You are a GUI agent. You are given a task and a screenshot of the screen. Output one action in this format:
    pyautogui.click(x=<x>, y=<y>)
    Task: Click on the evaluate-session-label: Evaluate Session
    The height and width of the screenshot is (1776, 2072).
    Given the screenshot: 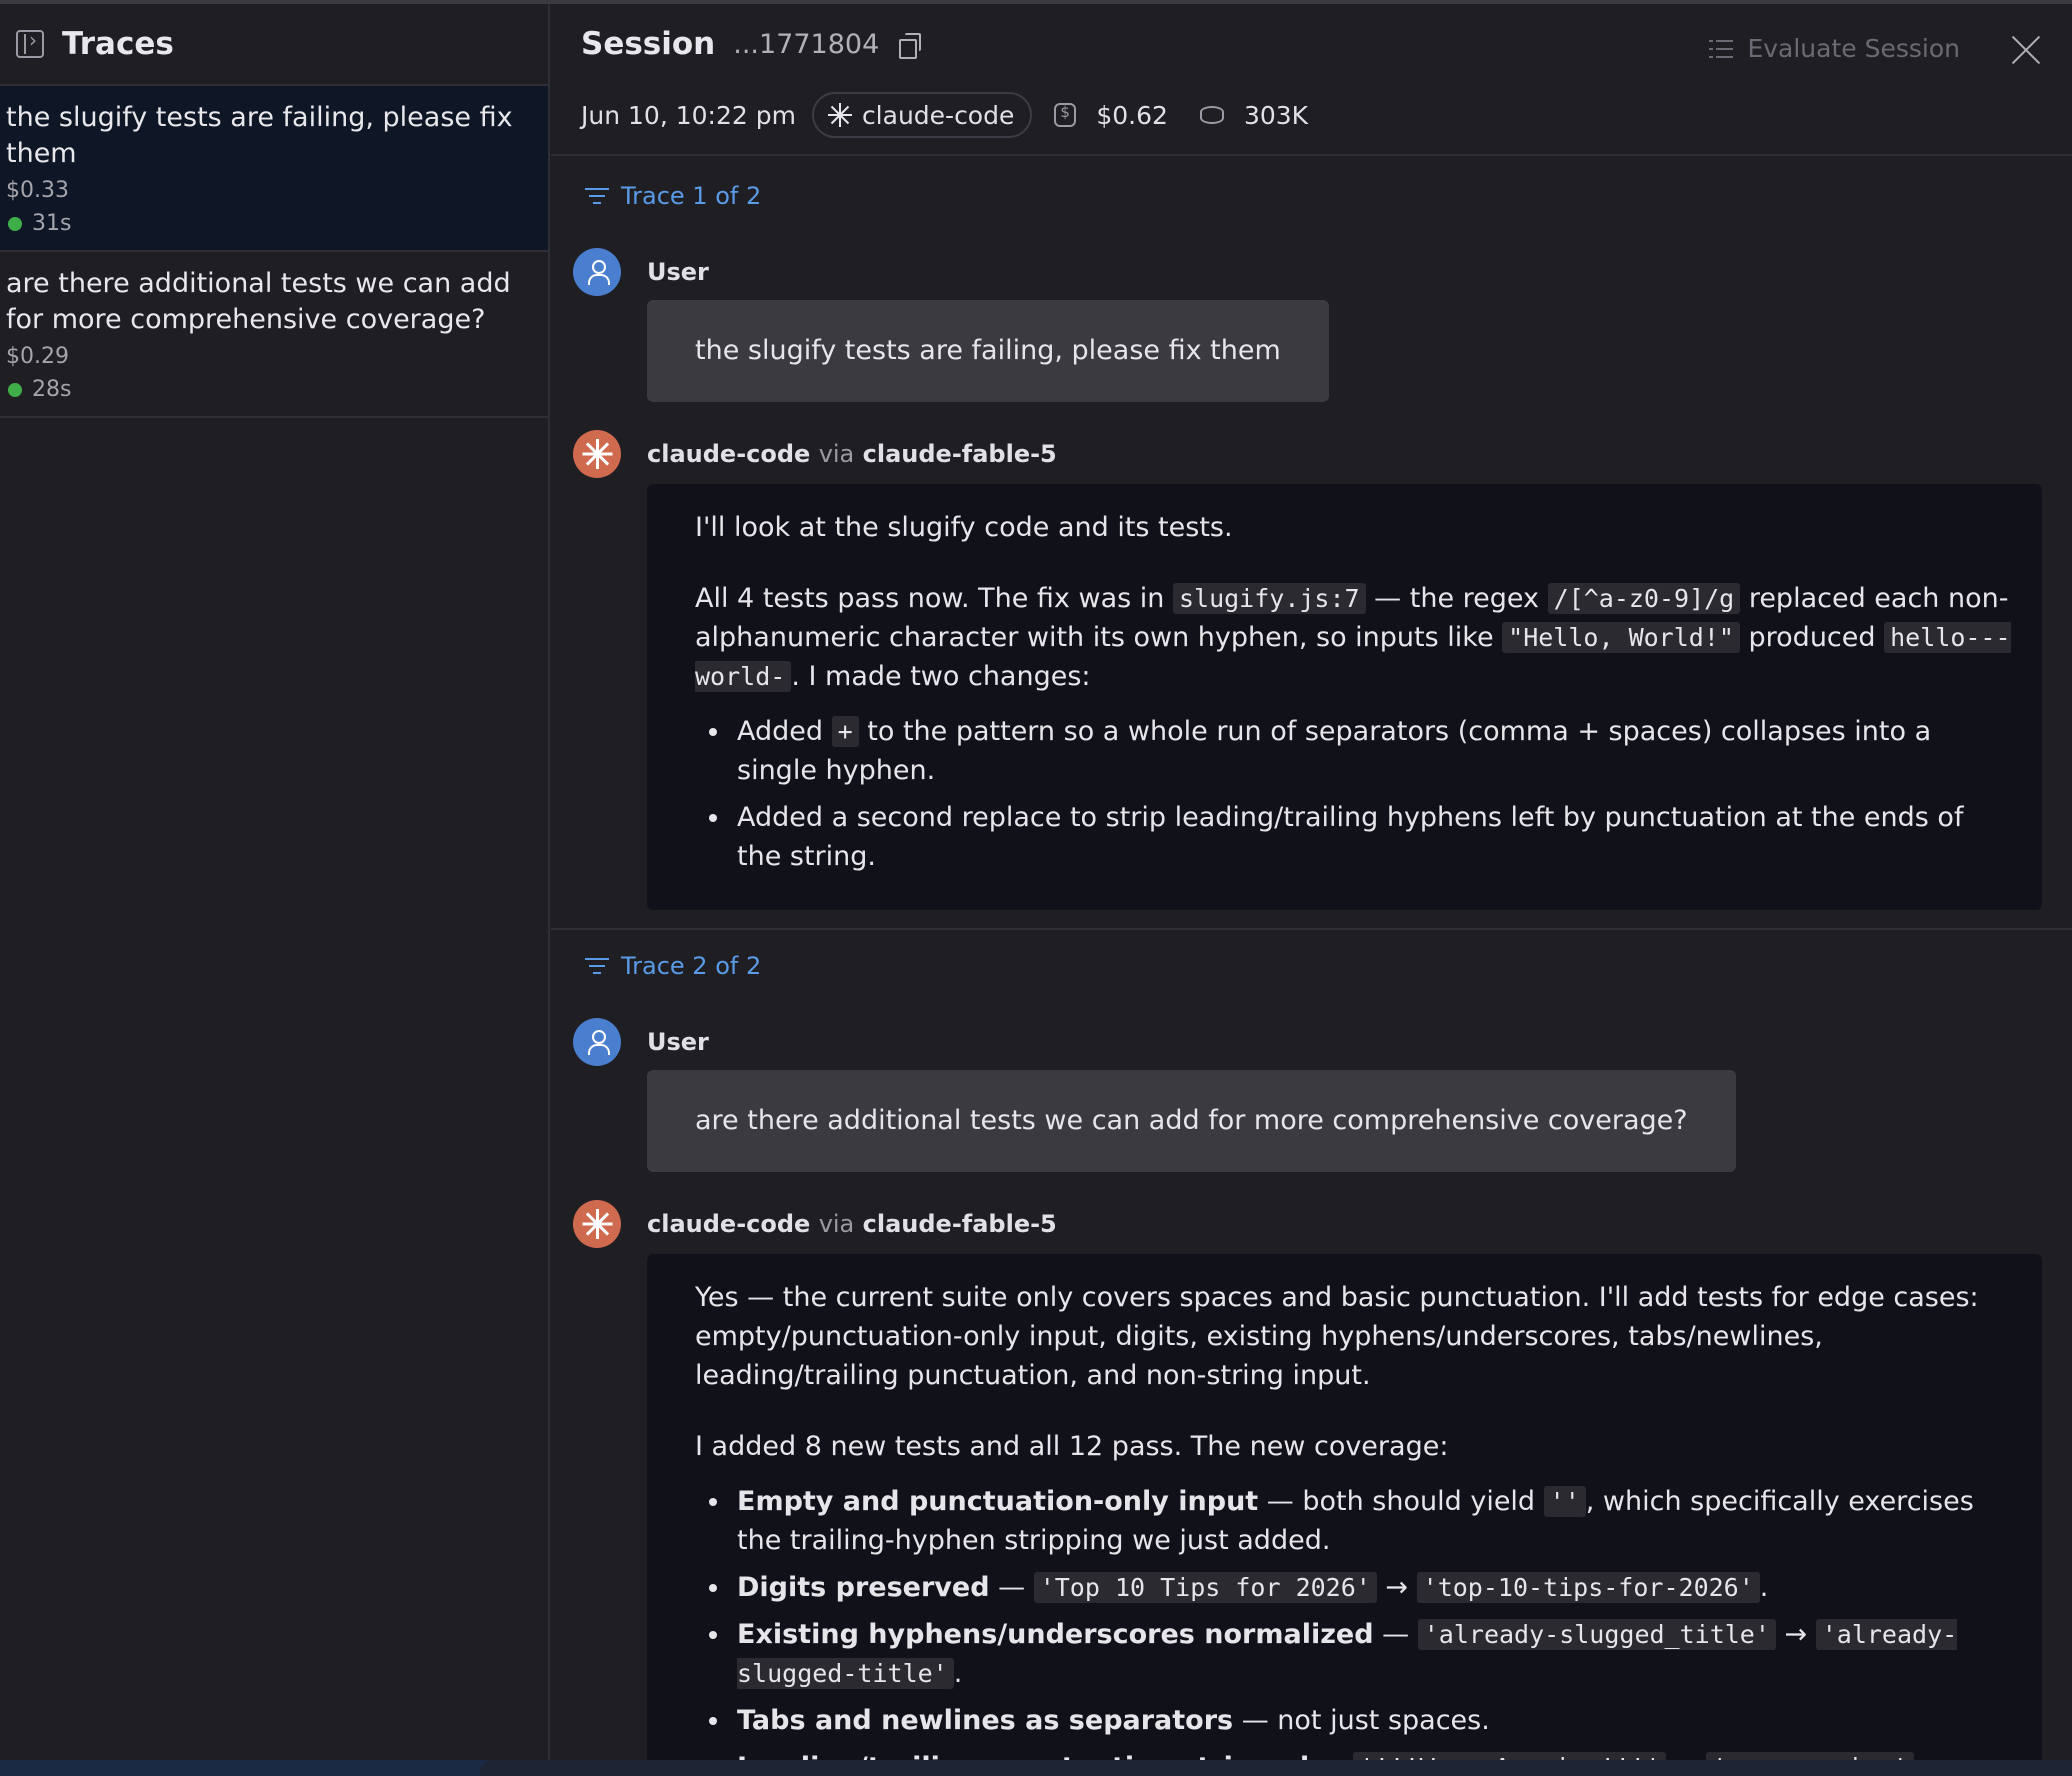 What is the action you would take?
    pyautogui.click(x=1853, y=48)
    